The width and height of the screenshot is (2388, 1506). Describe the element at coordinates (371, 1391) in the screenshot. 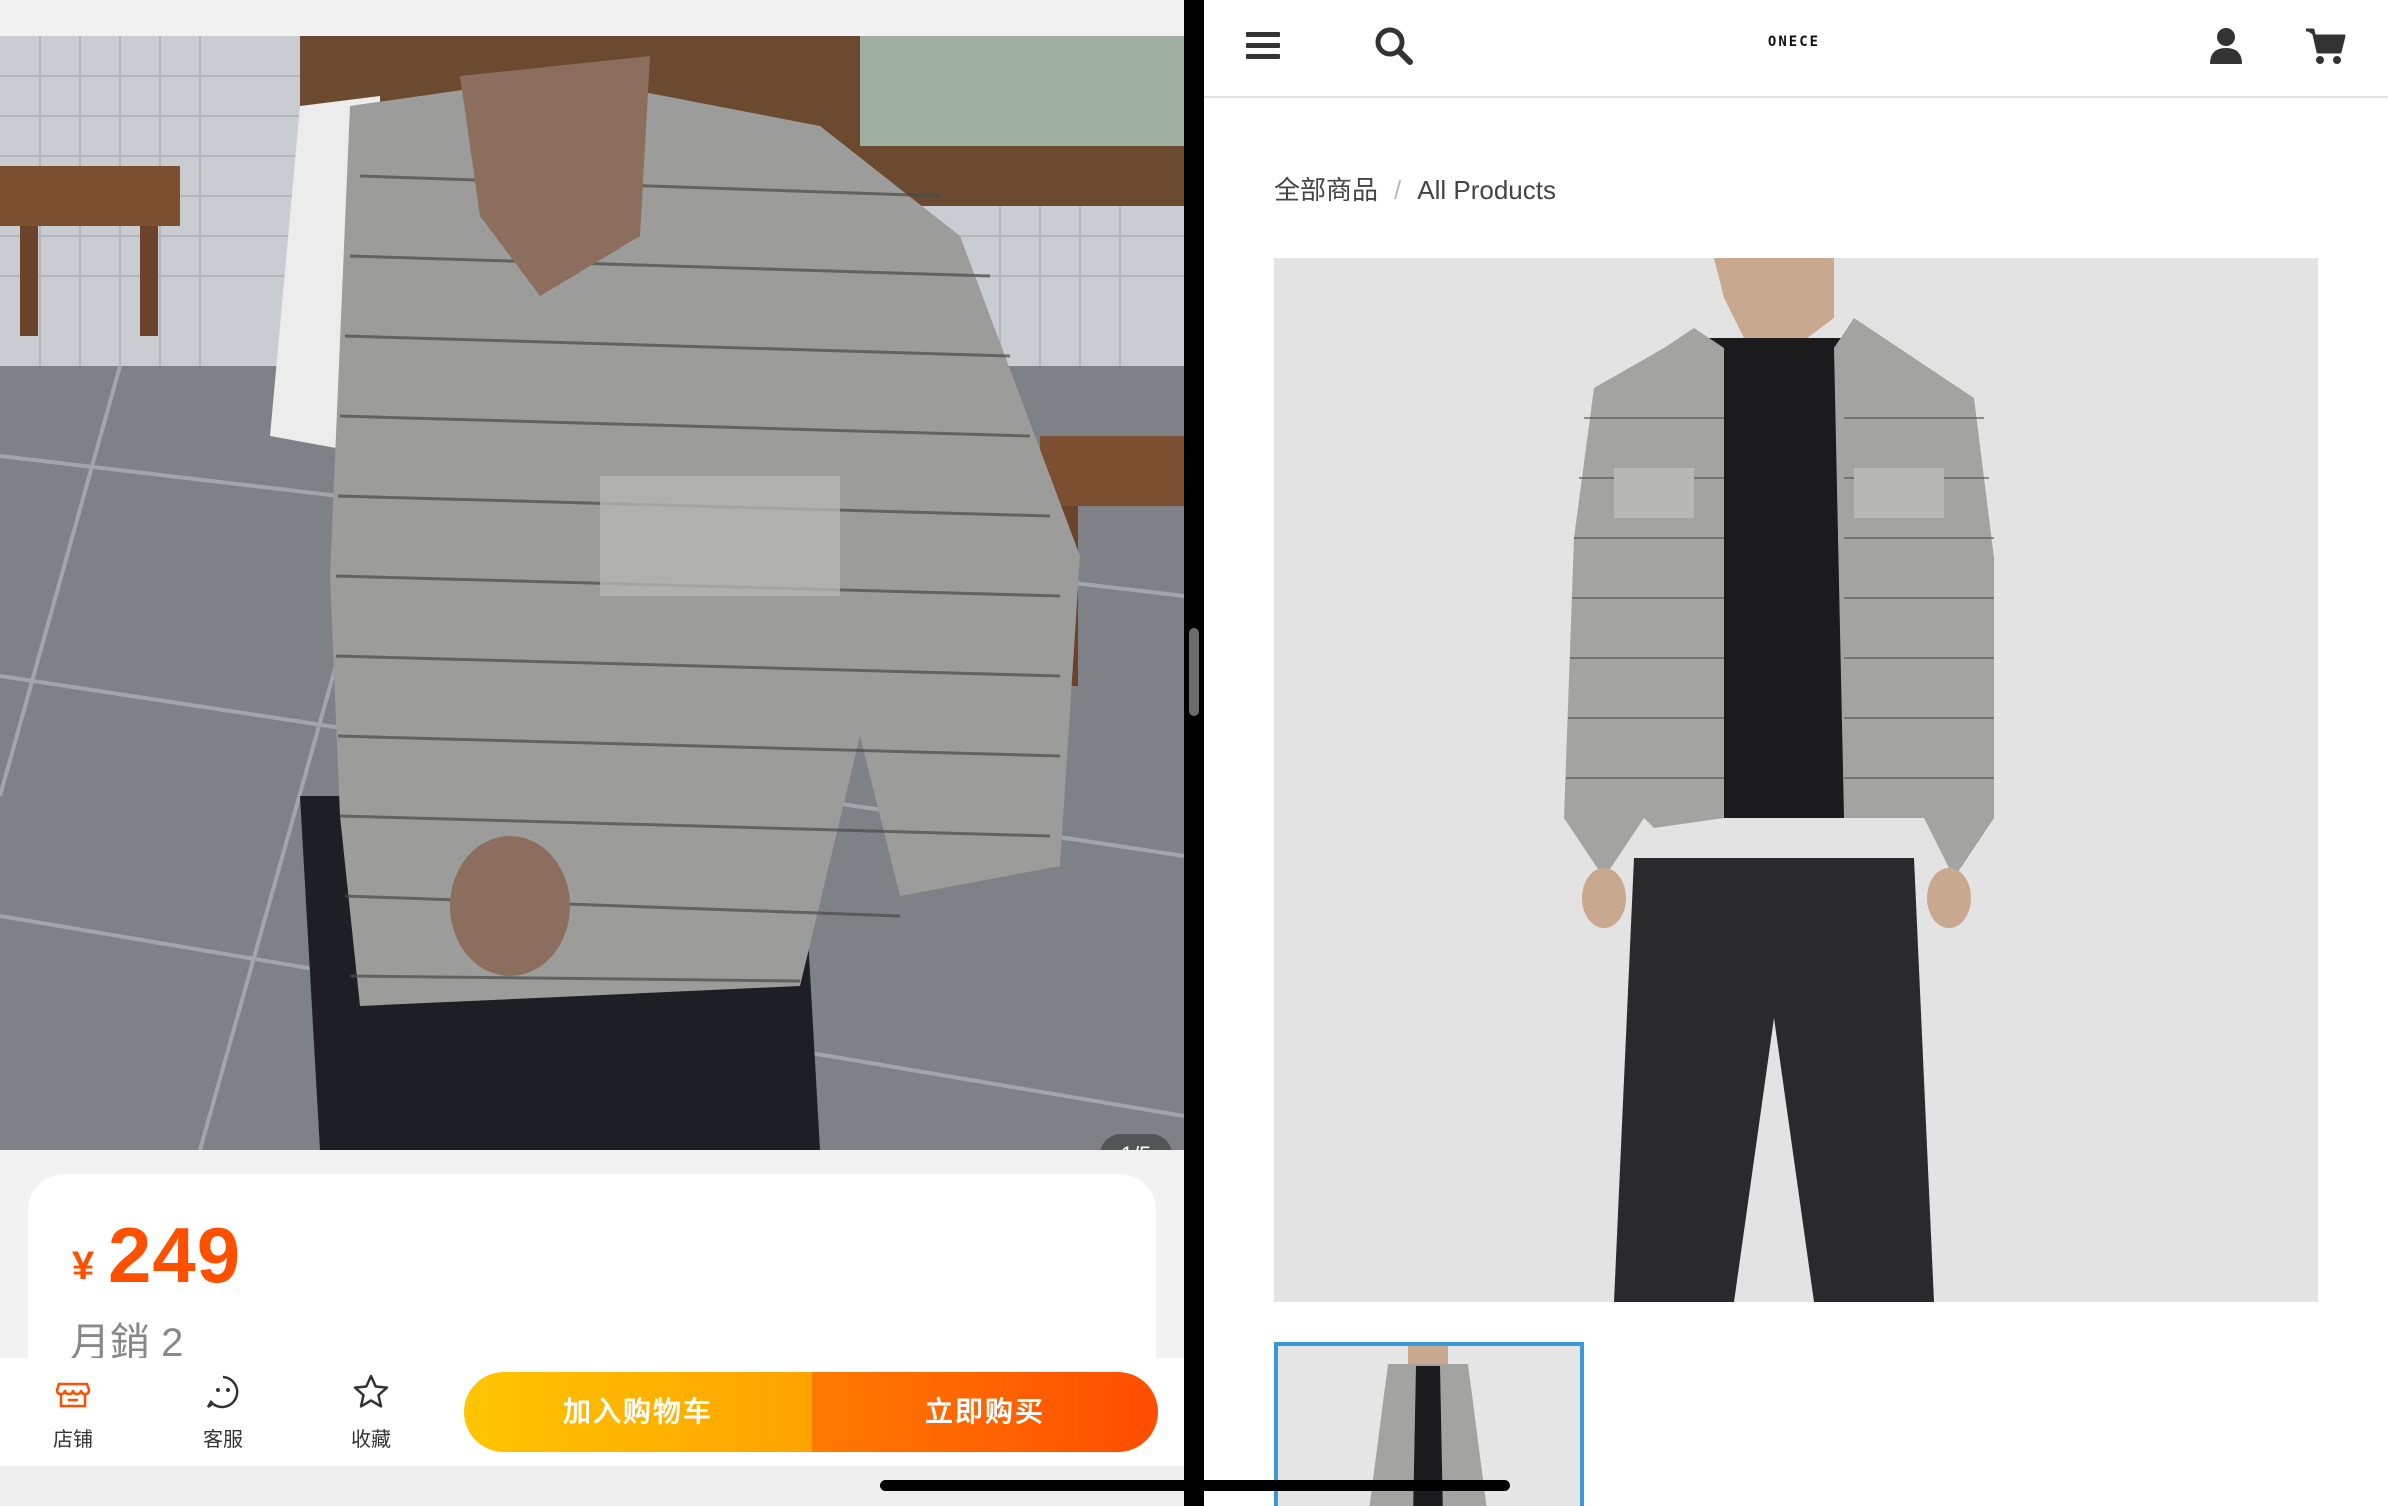

I see `star-icon` at that location.